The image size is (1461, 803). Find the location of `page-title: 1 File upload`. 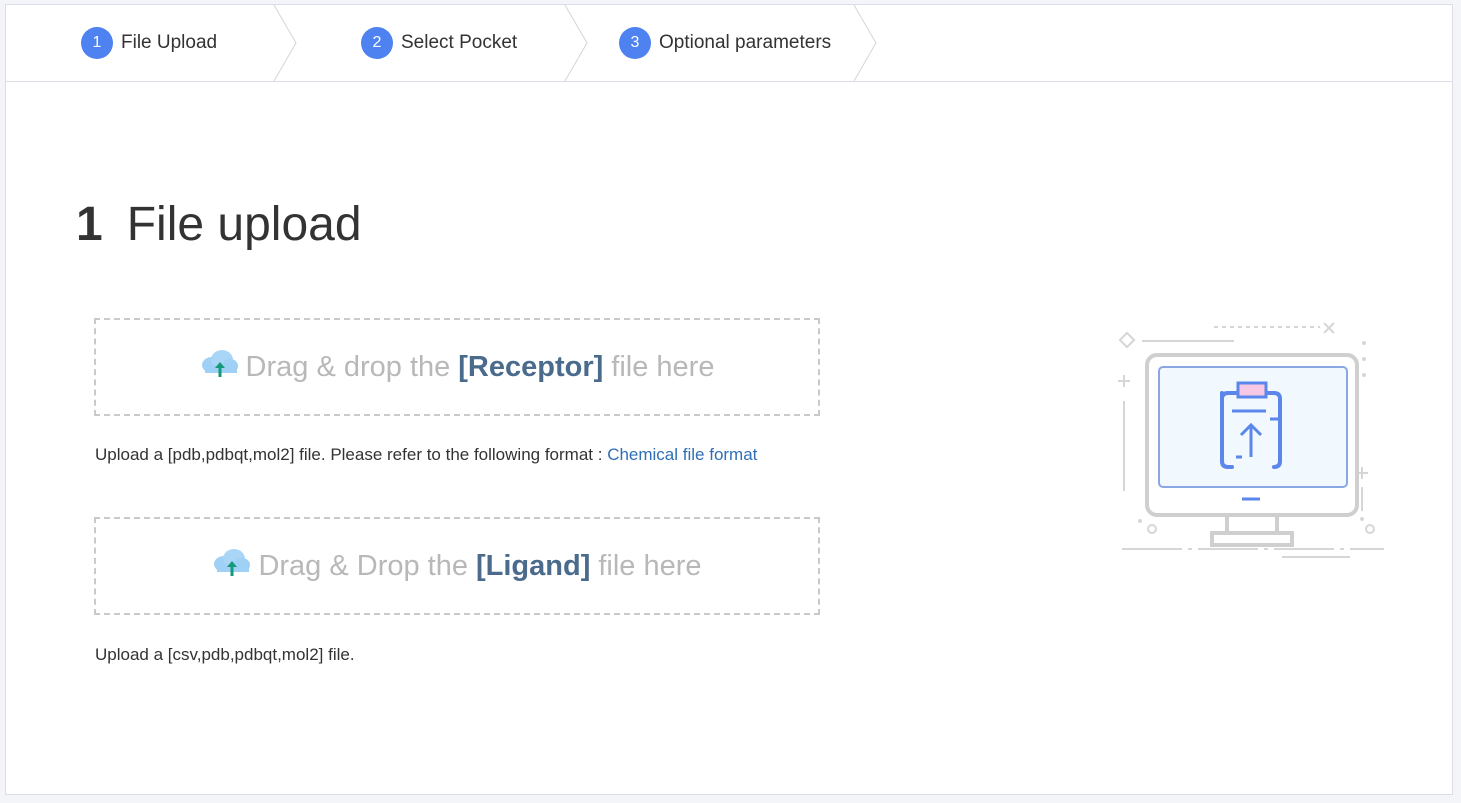

page-title: 1 File upload is located at coordinates (219, 224).